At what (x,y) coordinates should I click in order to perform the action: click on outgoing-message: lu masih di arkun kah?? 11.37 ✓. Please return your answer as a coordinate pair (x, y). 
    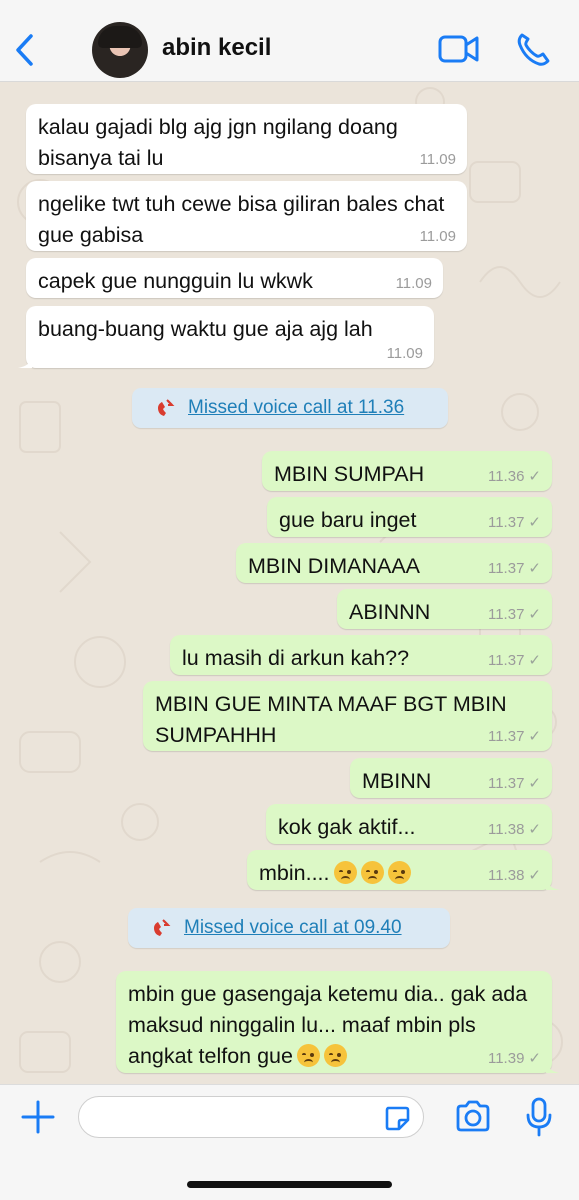
    Looking at the image, I should click on (361, 655).